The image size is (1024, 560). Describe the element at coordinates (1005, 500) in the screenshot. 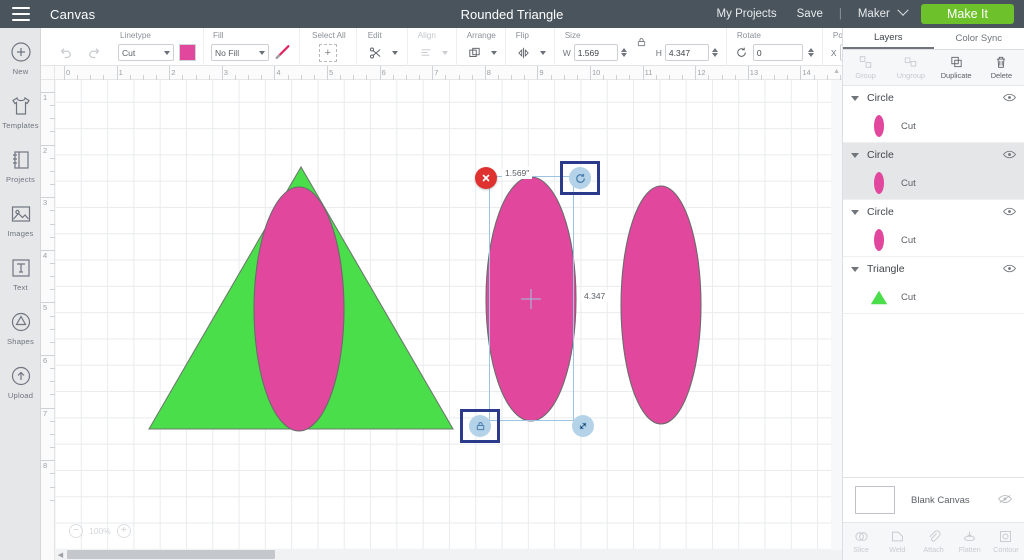

I see `blank-canvas-visibility-toggle` at that location.